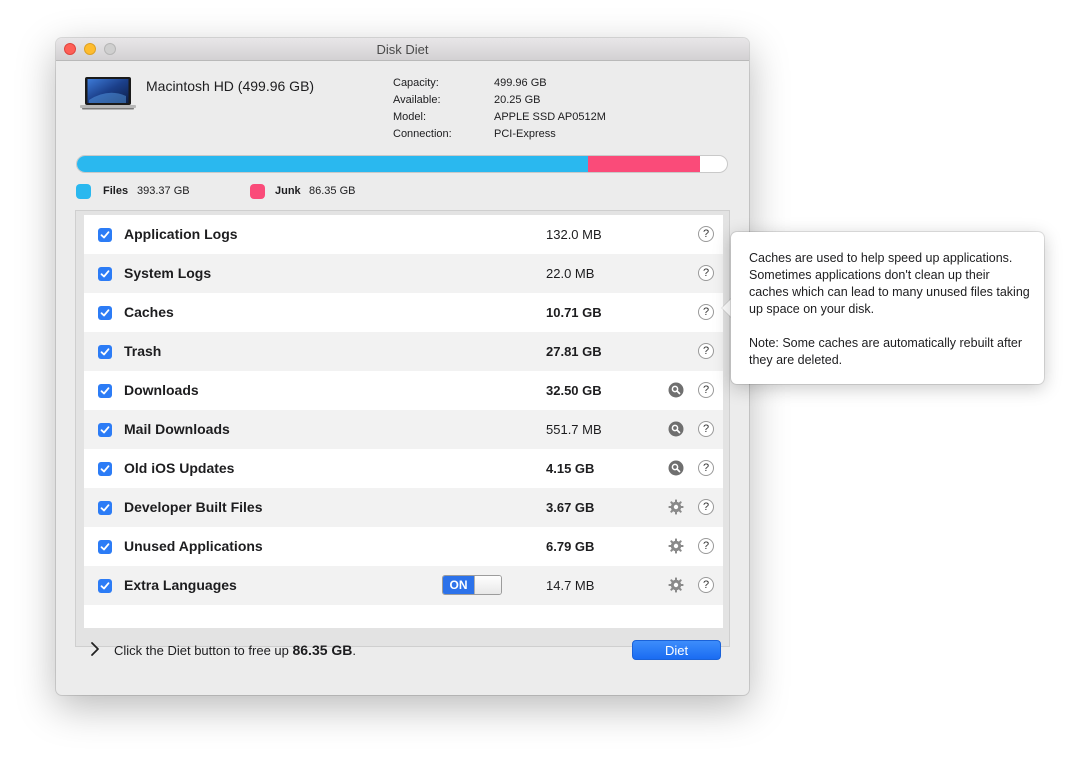  I want to click on languages-toggle: ON, so click(472, 585).